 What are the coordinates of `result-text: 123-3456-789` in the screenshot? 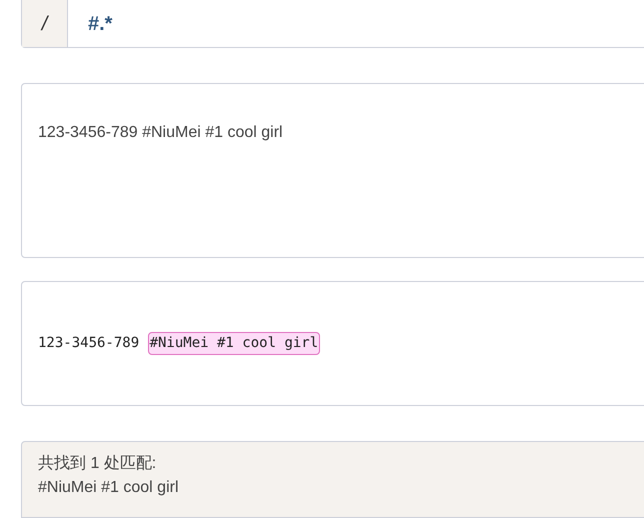 It's located at (89, 343).